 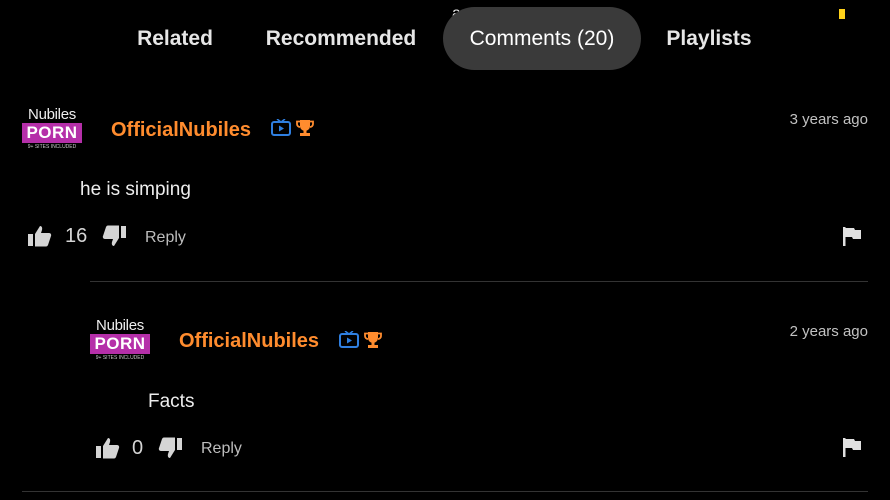 What do you see at coordinates (171, 401) in the screenshot?
I see `comment-text: Facts` at bounding box center [171, 401].